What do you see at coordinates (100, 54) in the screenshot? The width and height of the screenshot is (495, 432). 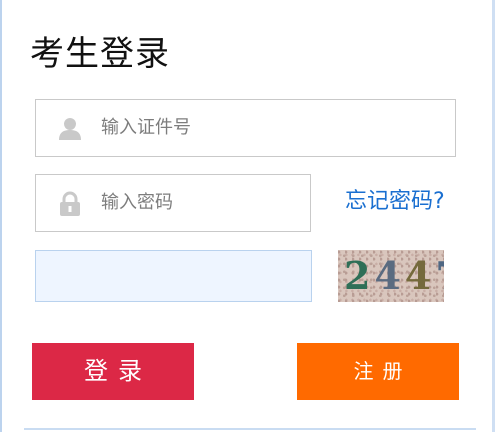 I see `login-title: 考生登录` at bounding box center [100, 54].